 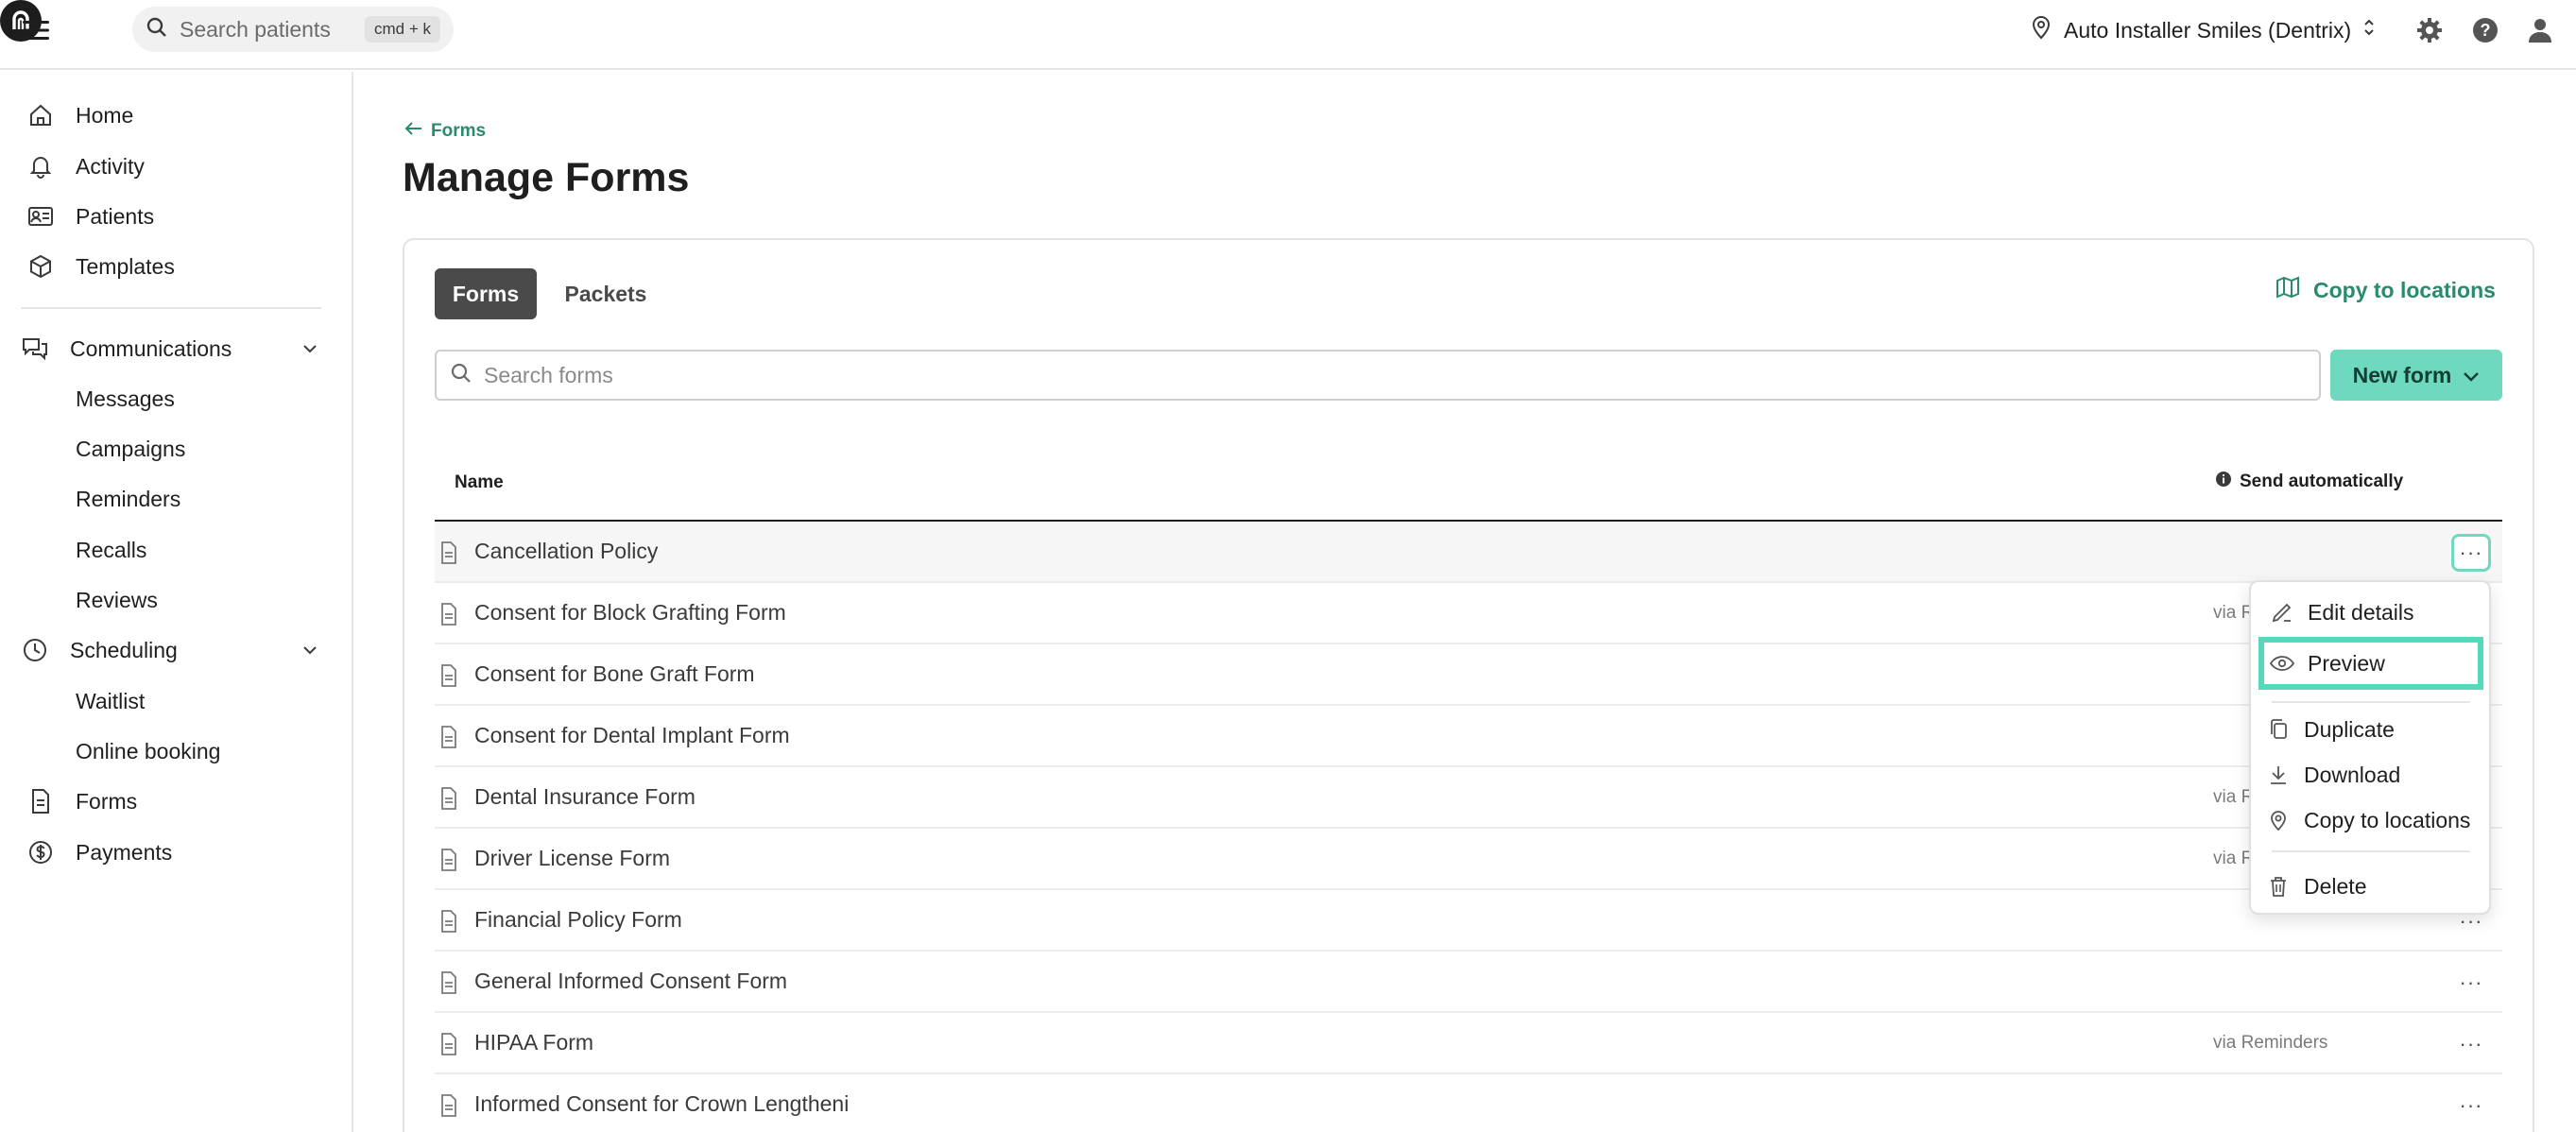 I want to click on menu-item-preview: Preview, so click(x=2327, y=663).